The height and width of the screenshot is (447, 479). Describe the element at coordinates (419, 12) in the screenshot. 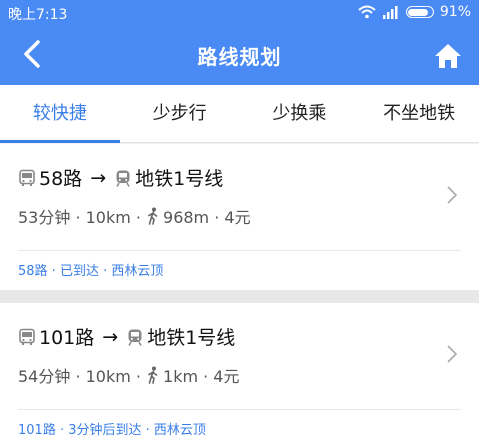

I see `battery-icon` at that location.